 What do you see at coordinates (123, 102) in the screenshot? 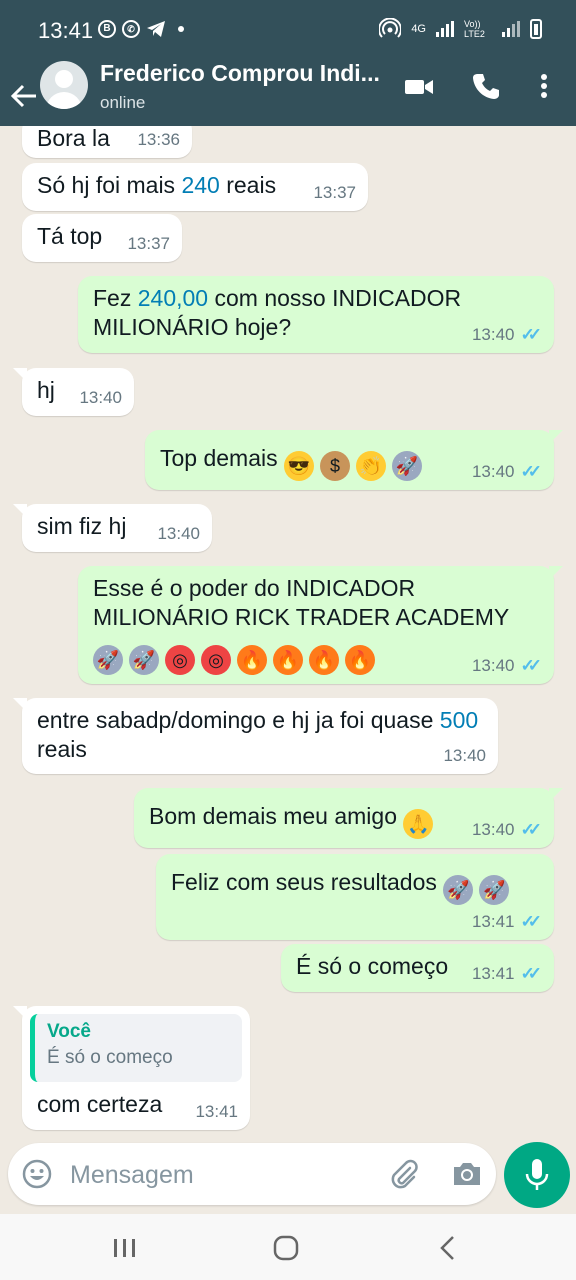
I see `contact-status: online` at bounding box center [123, 102].